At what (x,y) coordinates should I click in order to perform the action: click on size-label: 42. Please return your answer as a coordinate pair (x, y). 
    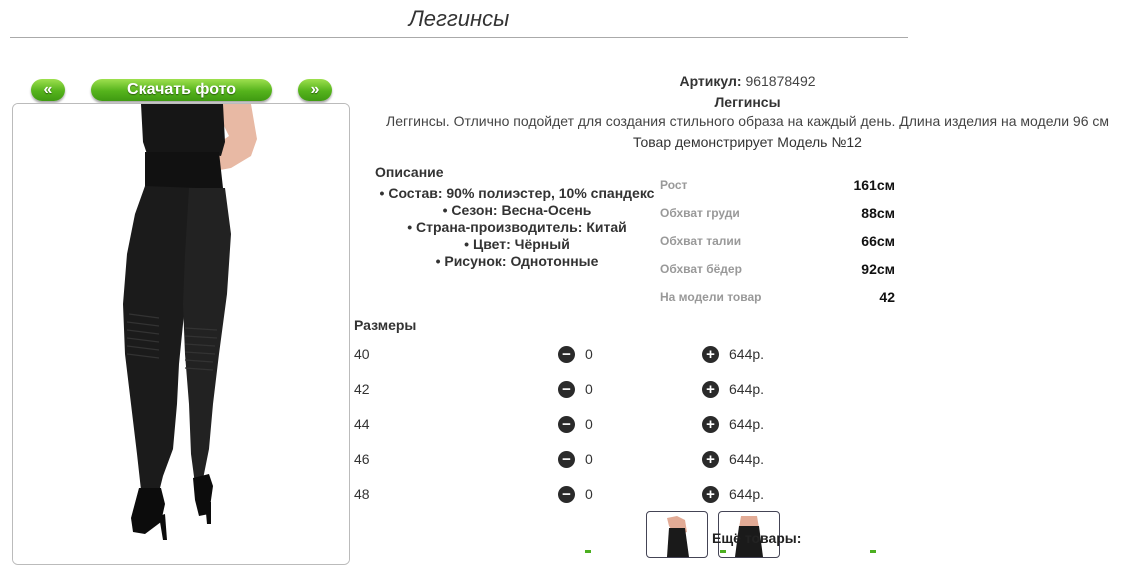
    Looking at the image, I should click on (362, 389).